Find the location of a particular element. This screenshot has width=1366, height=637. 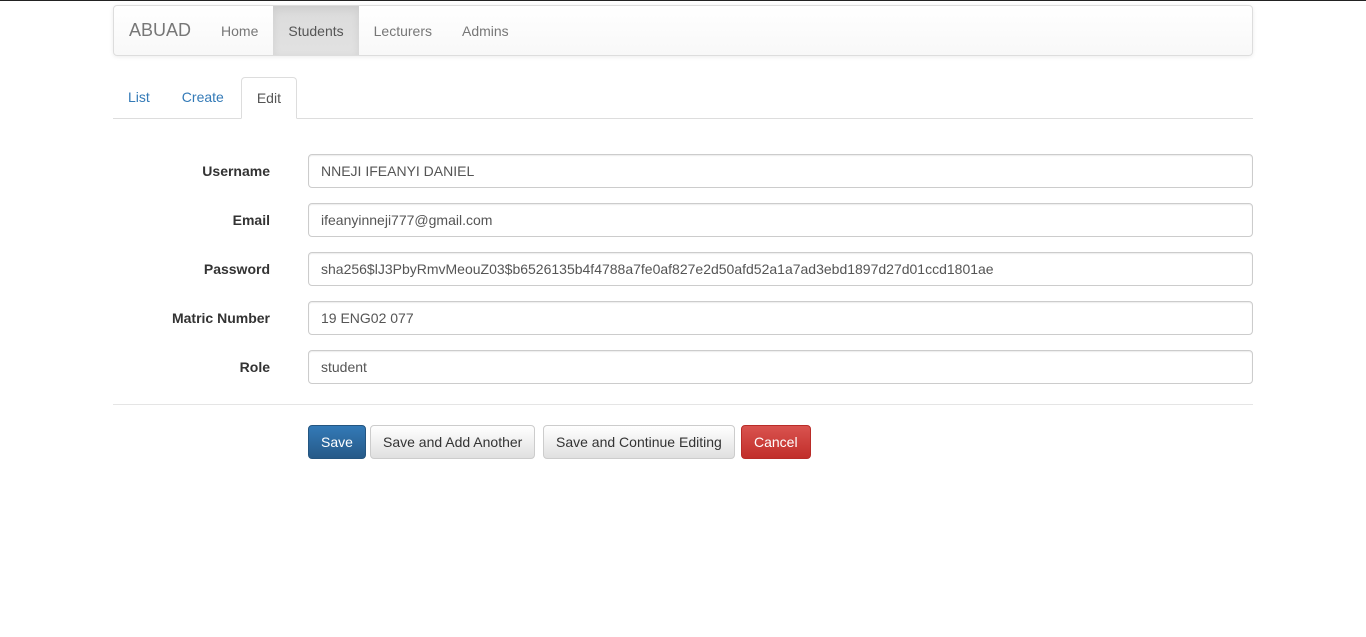

form-row-email: Email is located at coordinates (683, 220).